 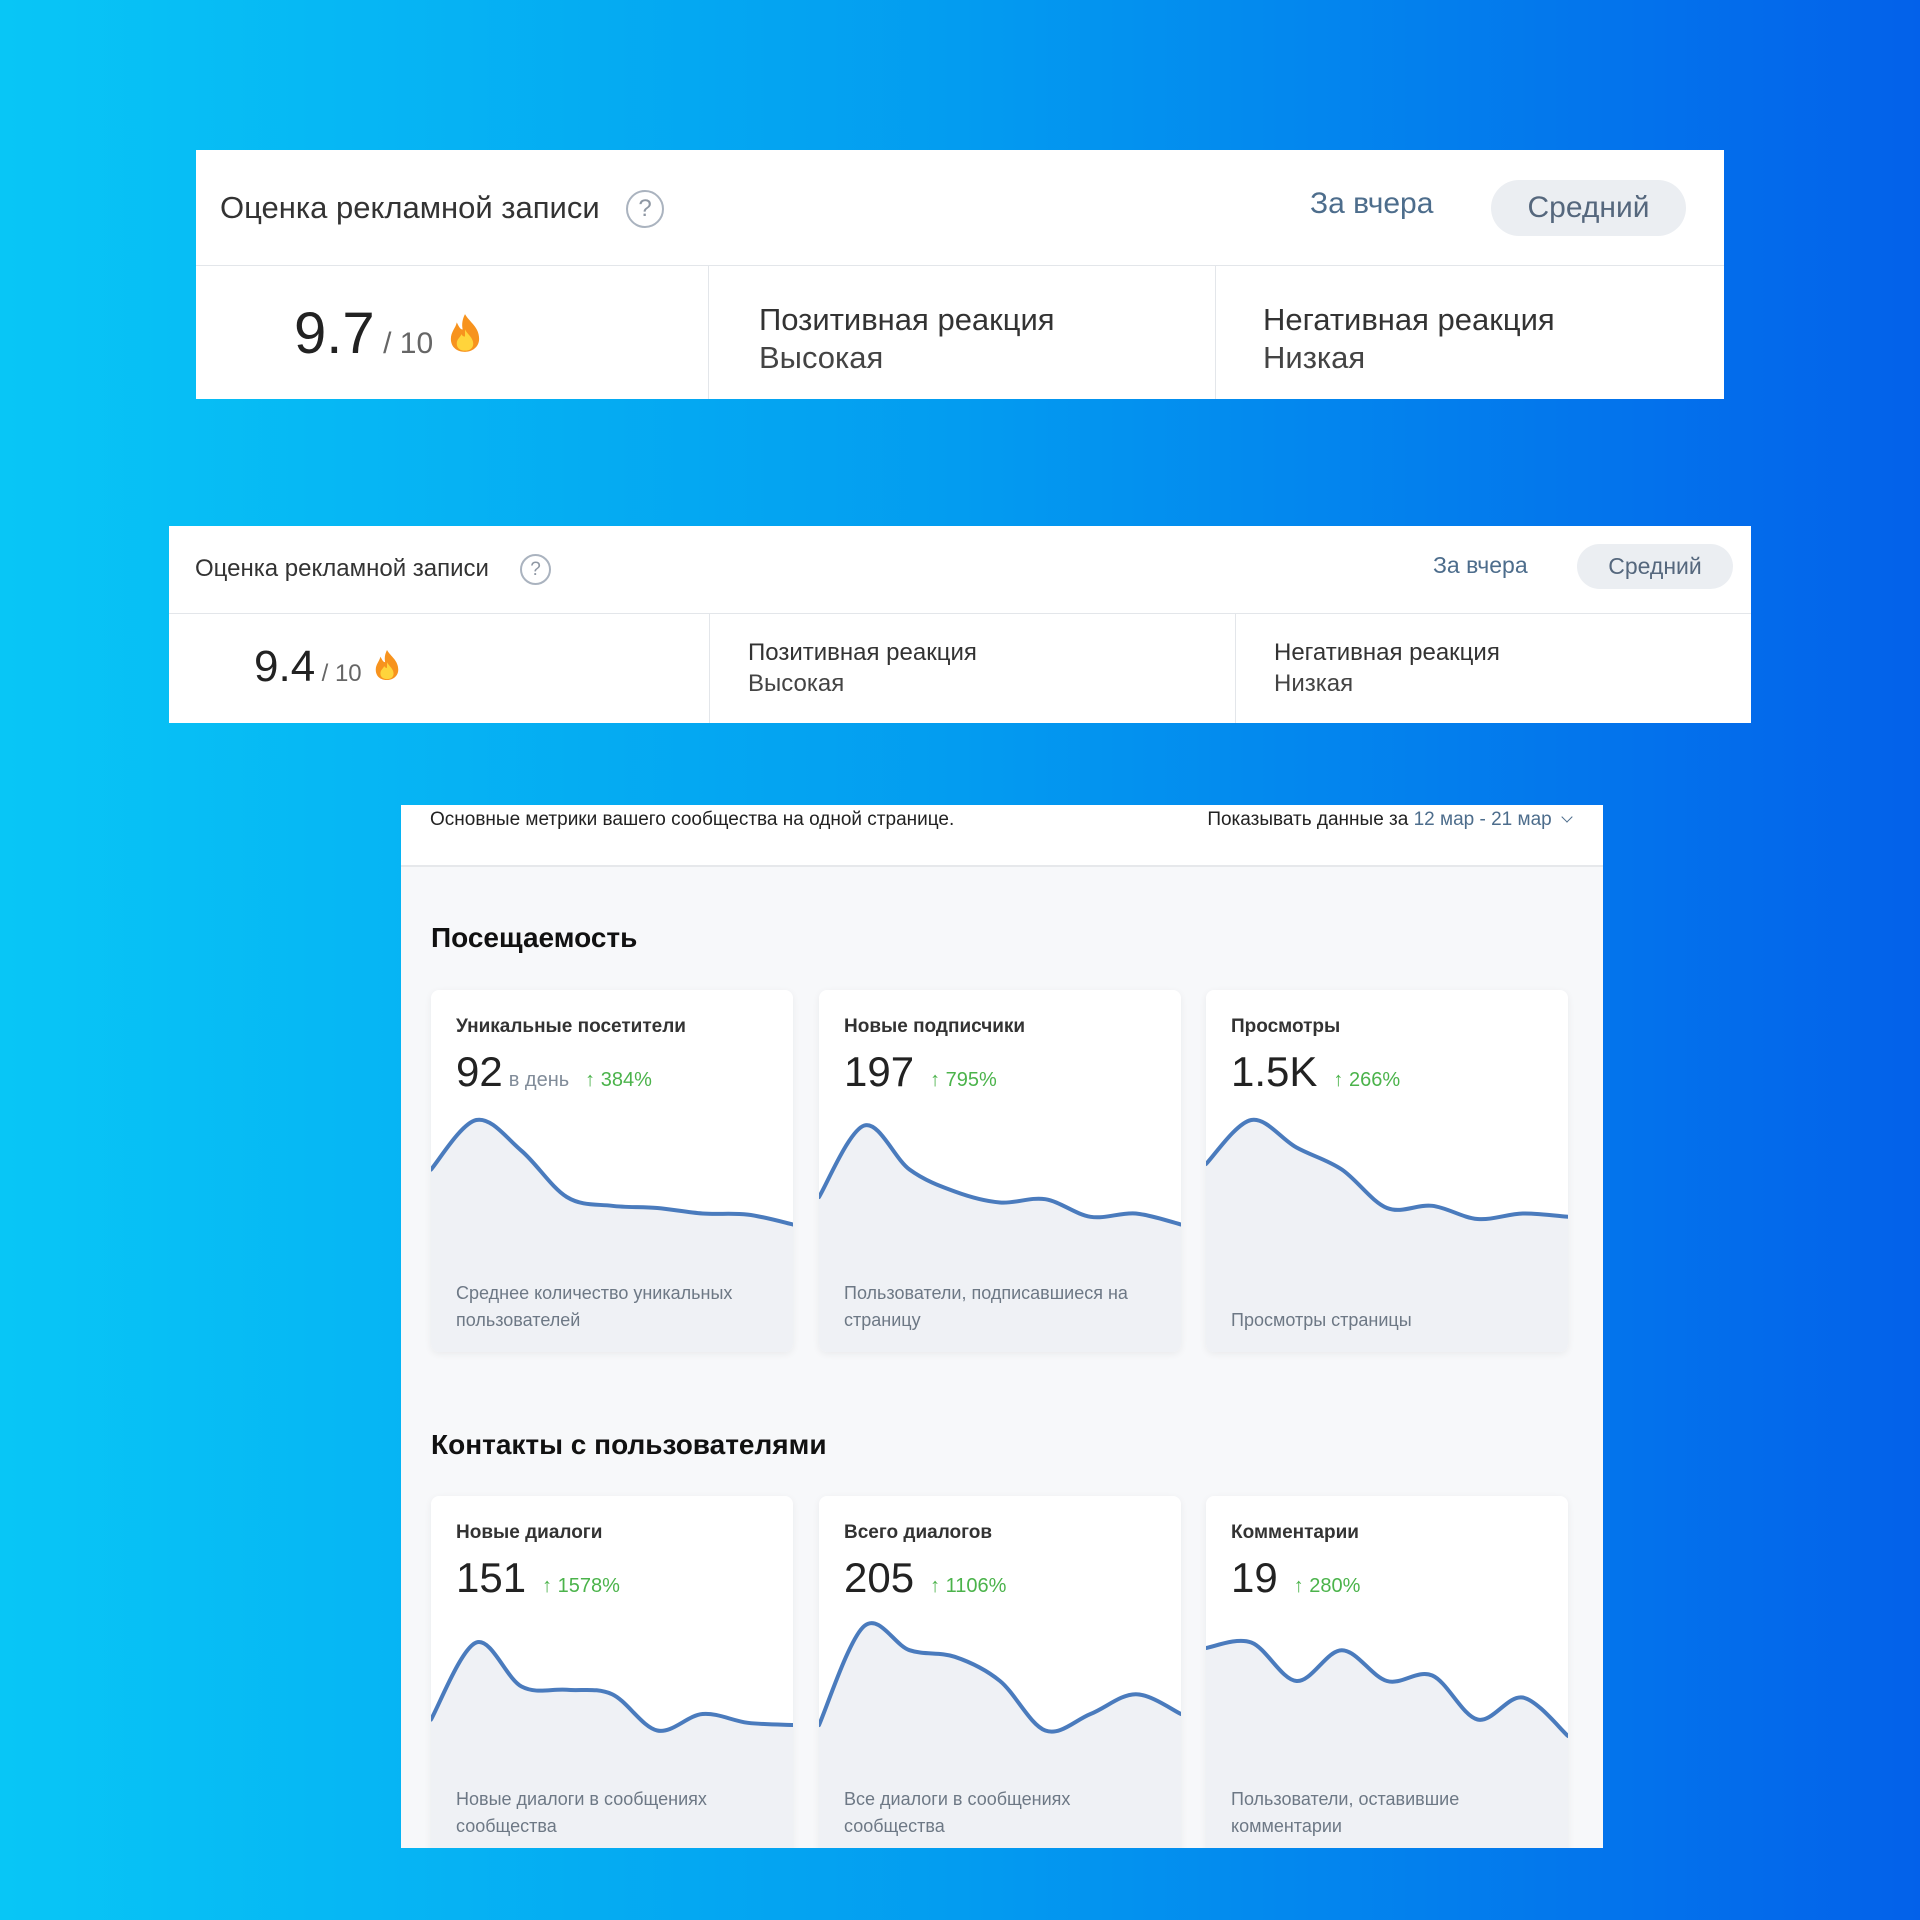 What do you see at coordinates (629, 1444) in the screenshot?
I see `section-title-contacts: Контакты с пользователями` at bounding box center [629, 1444].